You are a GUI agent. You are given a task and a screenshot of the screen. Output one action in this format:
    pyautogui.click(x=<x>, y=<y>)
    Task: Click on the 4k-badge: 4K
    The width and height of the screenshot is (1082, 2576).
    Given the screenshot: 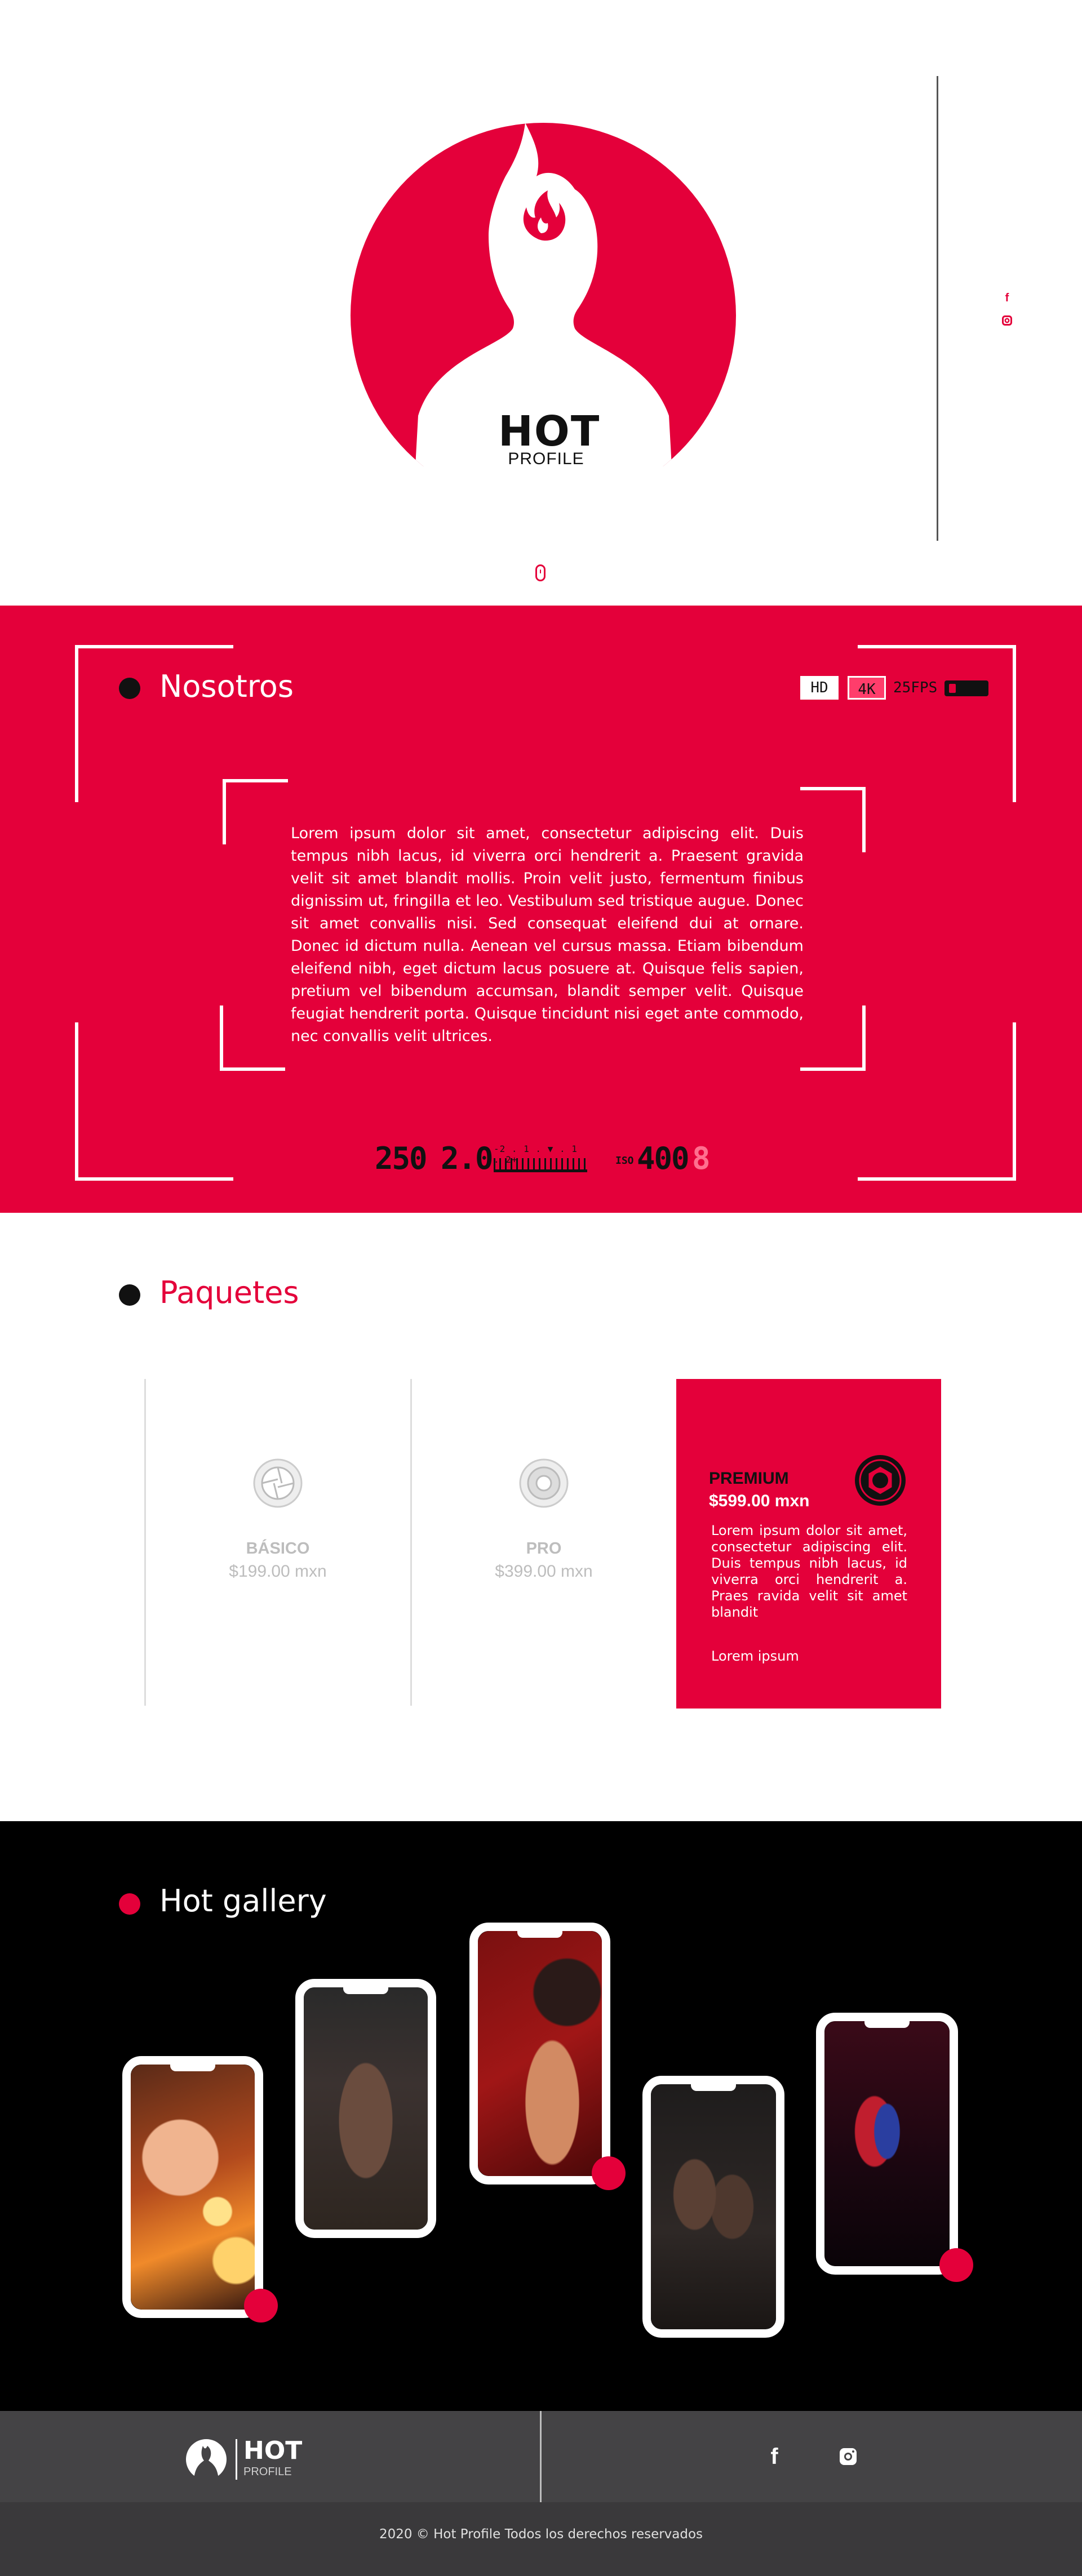 What is the action you would take?
    pyautogui.click(x=867, y=688)
    